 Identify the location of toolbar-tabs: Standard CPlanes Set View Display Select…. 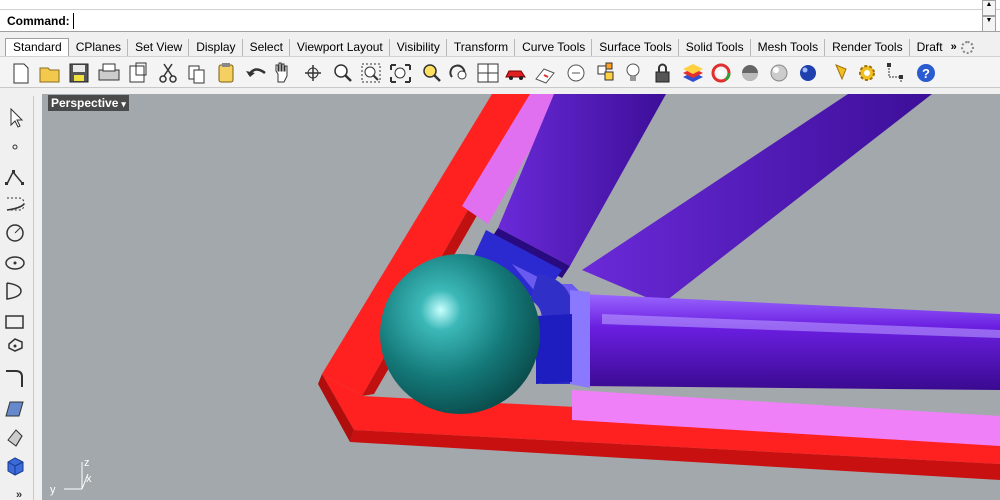
(500, 47).